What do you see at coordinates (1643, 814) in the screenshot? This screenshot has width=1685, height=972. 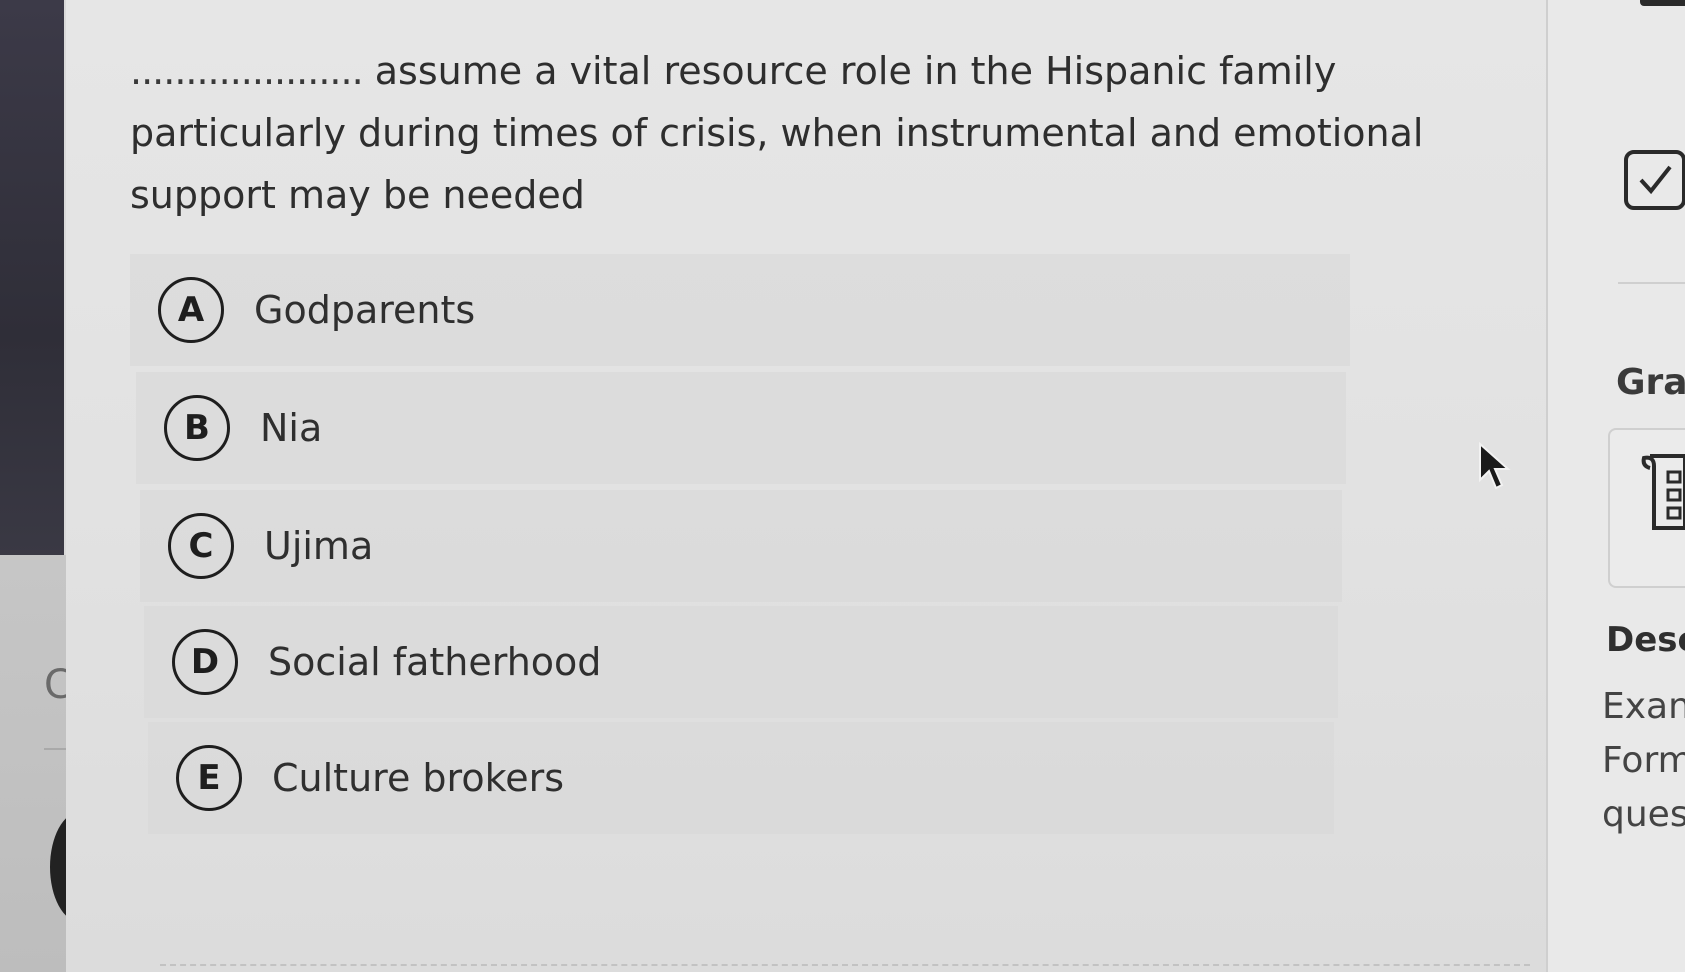 I see `description-line: ques` at bounding box center [1643, 814].